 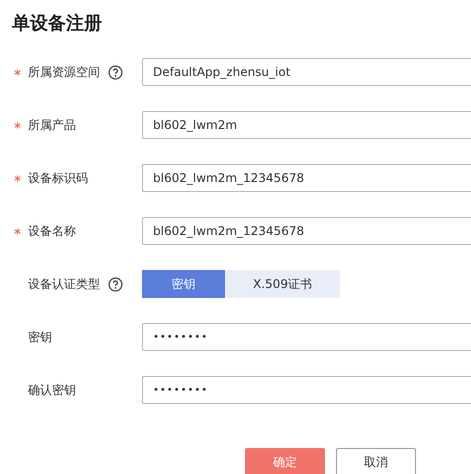 I want to click on field-label: 设备标识码, so click(x=58, y=178).